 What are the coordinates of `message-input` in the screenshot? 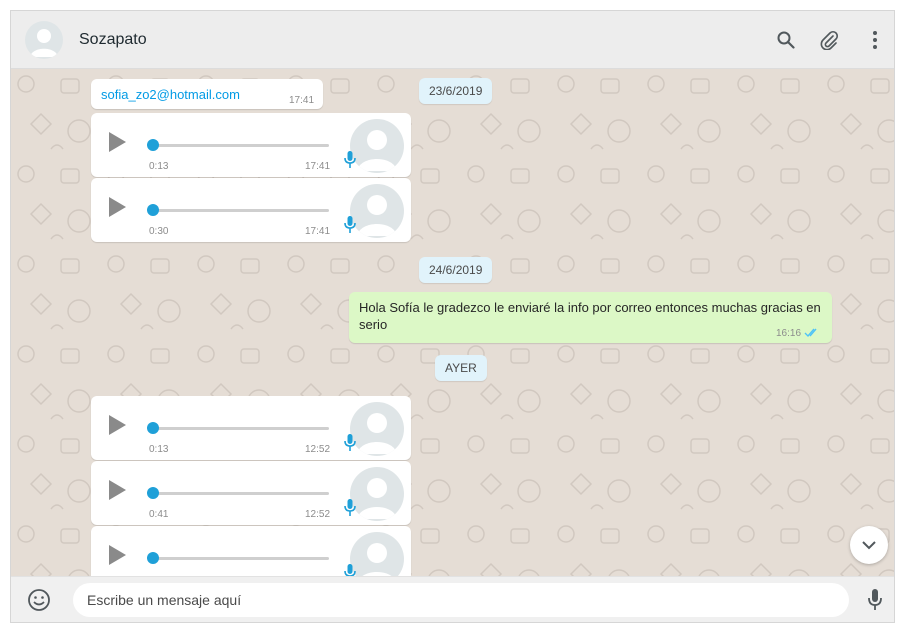 It's located at (461, 600).